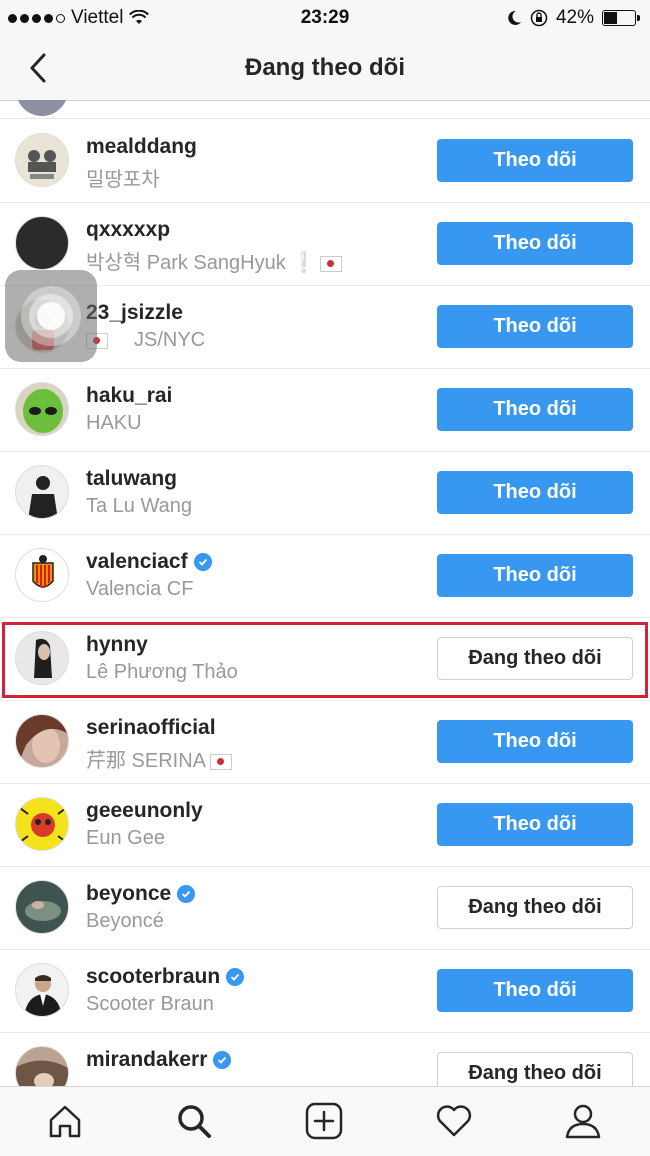 The width and height of the screenshot is (650, 1156). What do you see at coordinates (621, 18) in the screenshot?
I see `battery-icon` at bounding box center [621, 18].